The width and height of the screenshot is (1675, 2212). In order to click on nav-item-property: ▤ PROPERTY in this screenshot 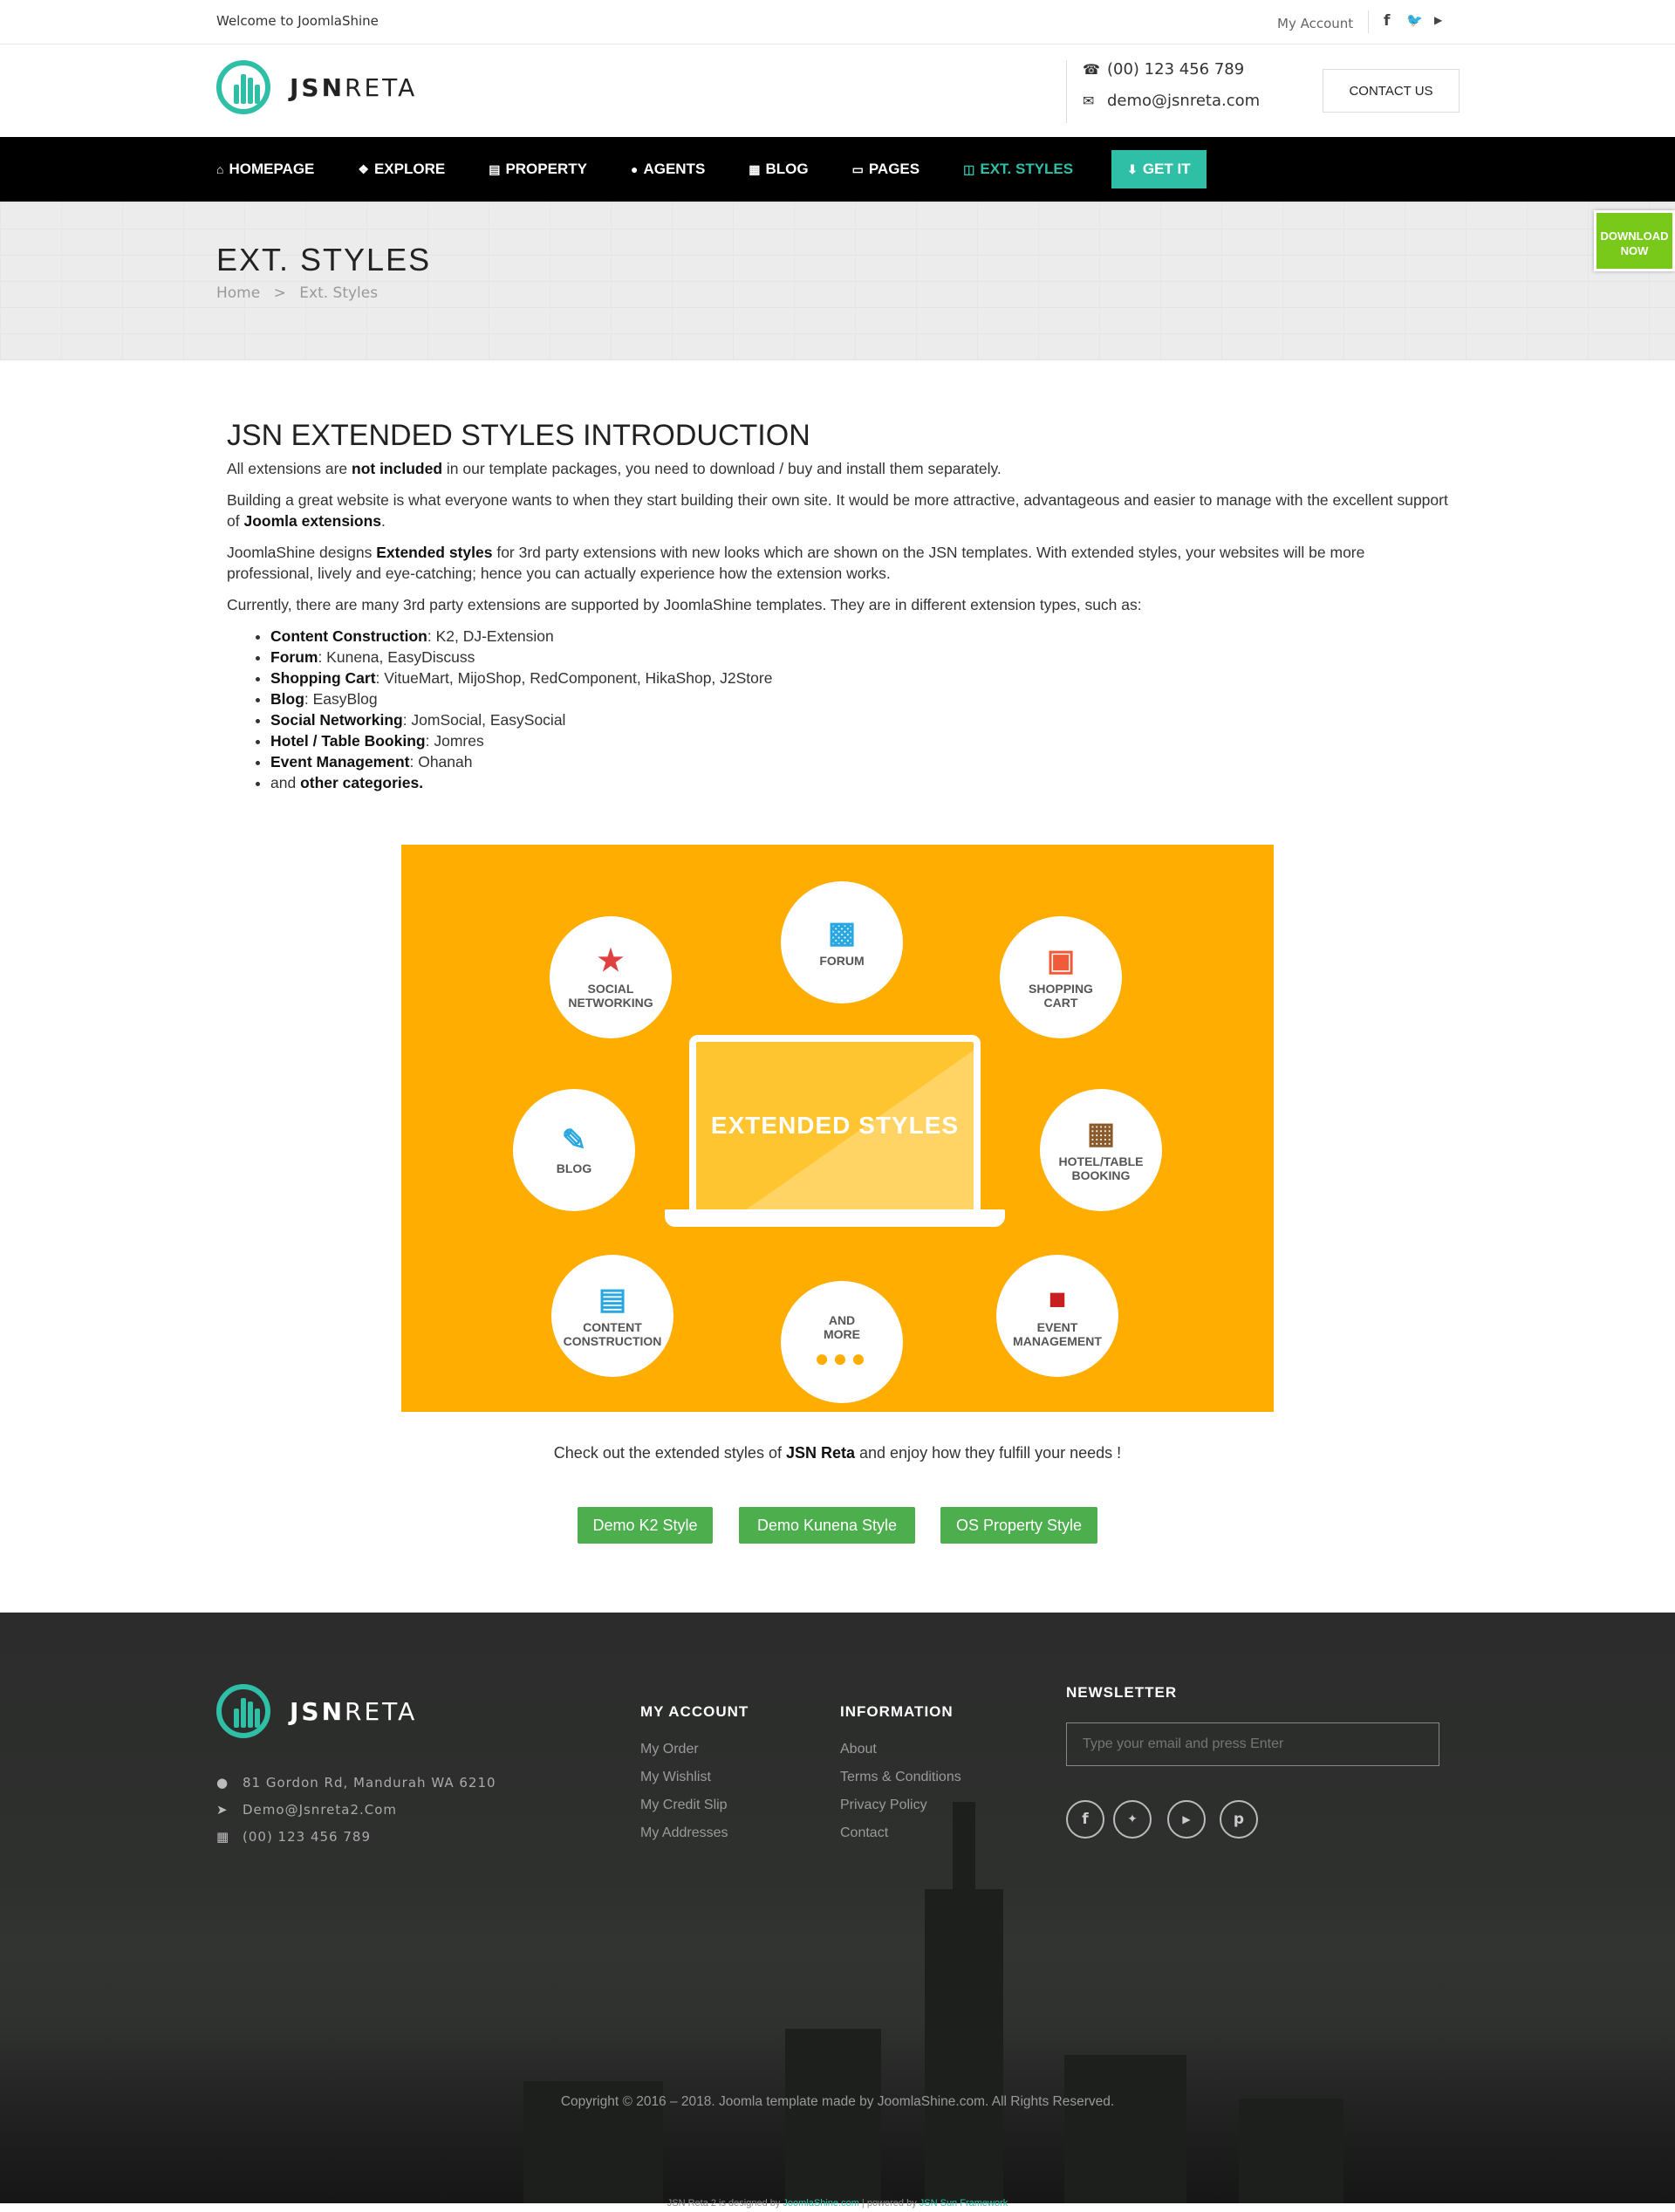, I will do `click(538, 169)`.